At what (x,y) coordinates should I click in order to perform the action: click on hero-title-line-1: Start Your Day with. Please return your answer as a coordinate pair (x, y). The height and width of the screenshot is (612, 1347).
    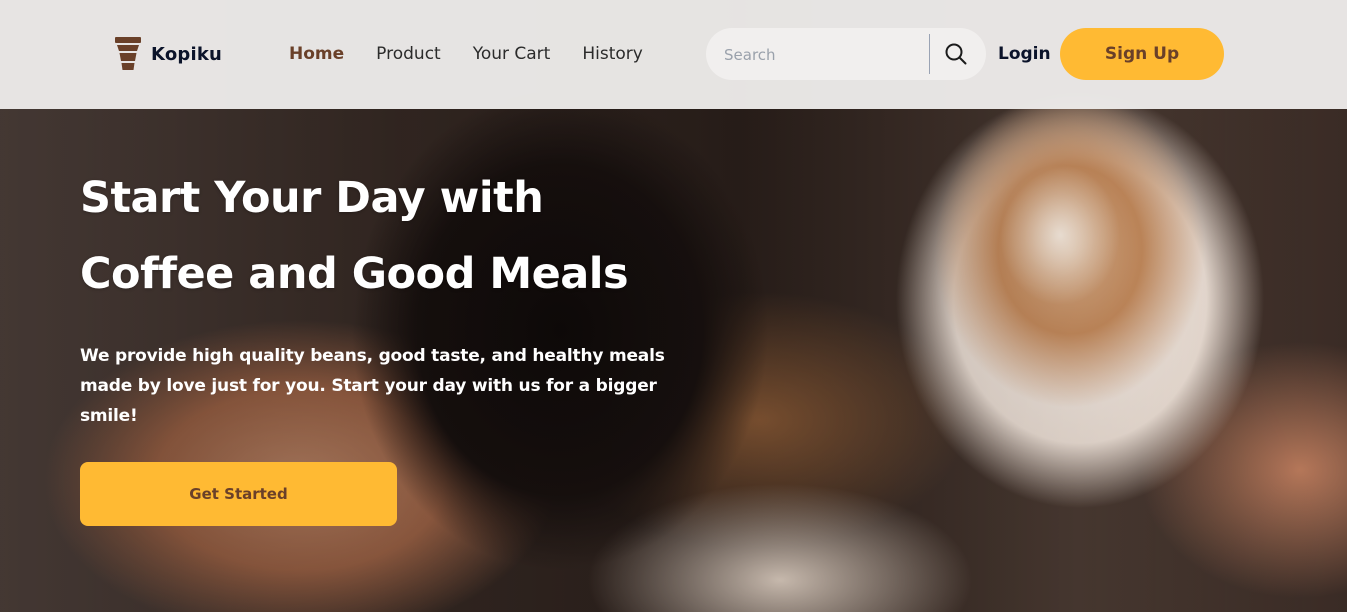
    Looking at the image, I should click on (312, 198).